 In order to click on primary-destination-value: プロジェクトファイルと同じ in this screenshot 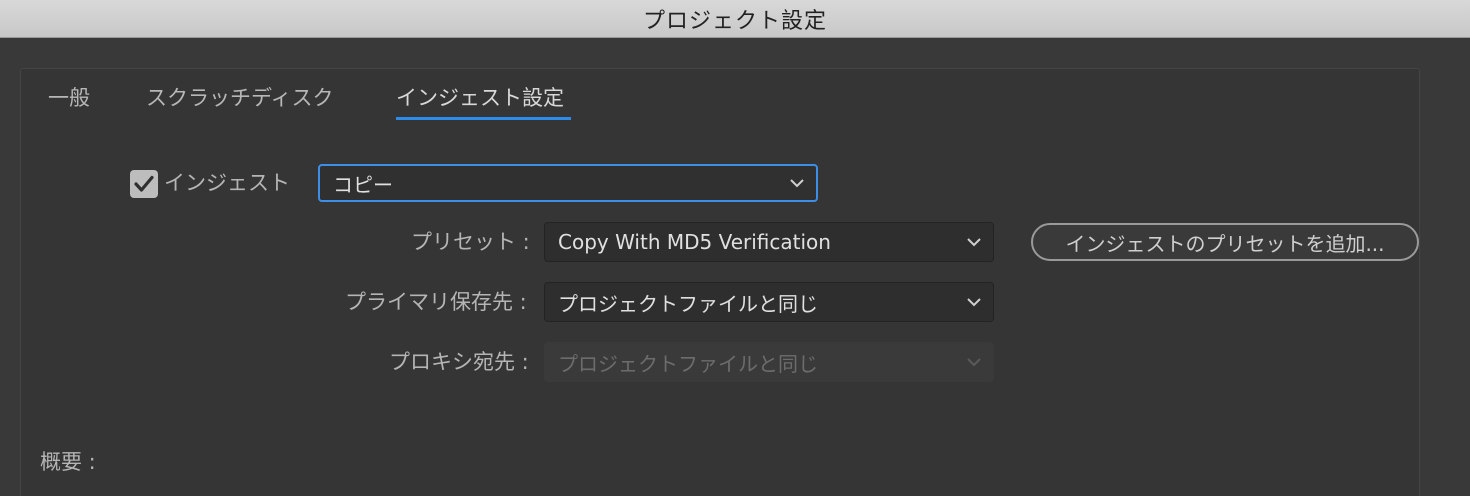, I will do `click(688, 303)`.